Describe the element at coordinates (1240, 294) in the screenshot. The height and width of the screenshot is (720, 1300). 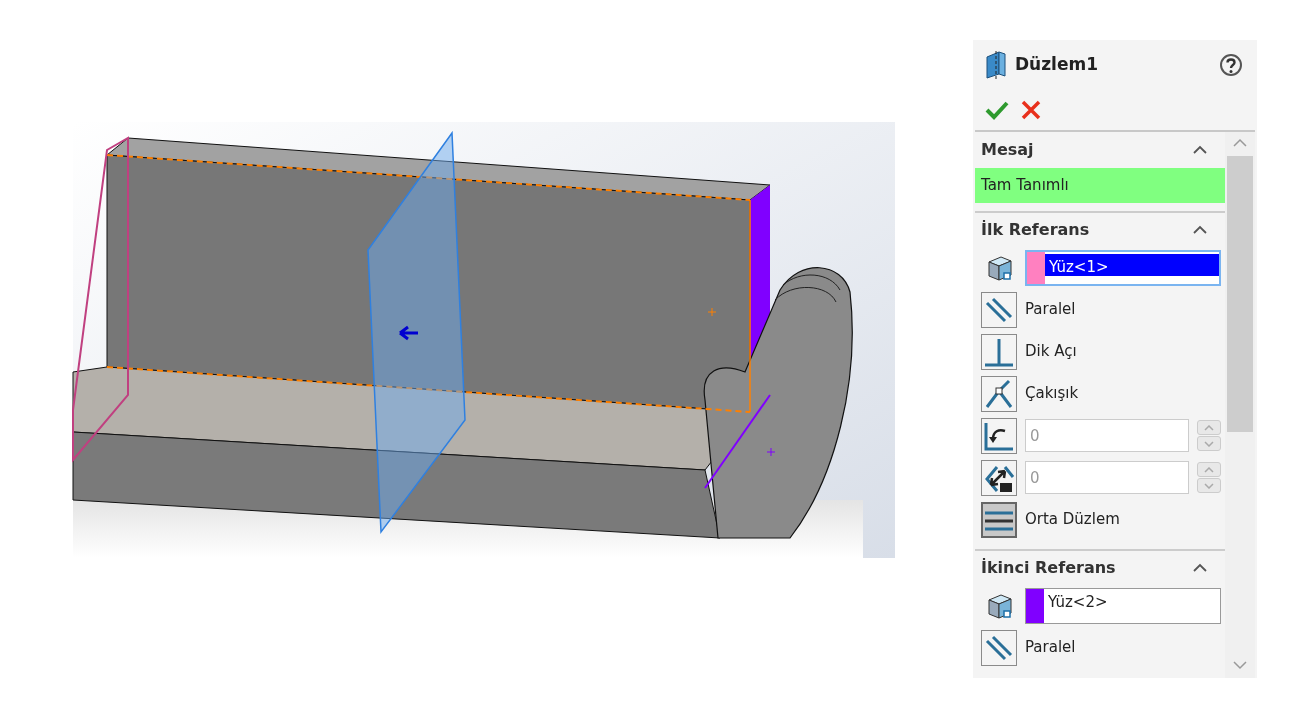
I see `scrollbar-thumb` at that location.